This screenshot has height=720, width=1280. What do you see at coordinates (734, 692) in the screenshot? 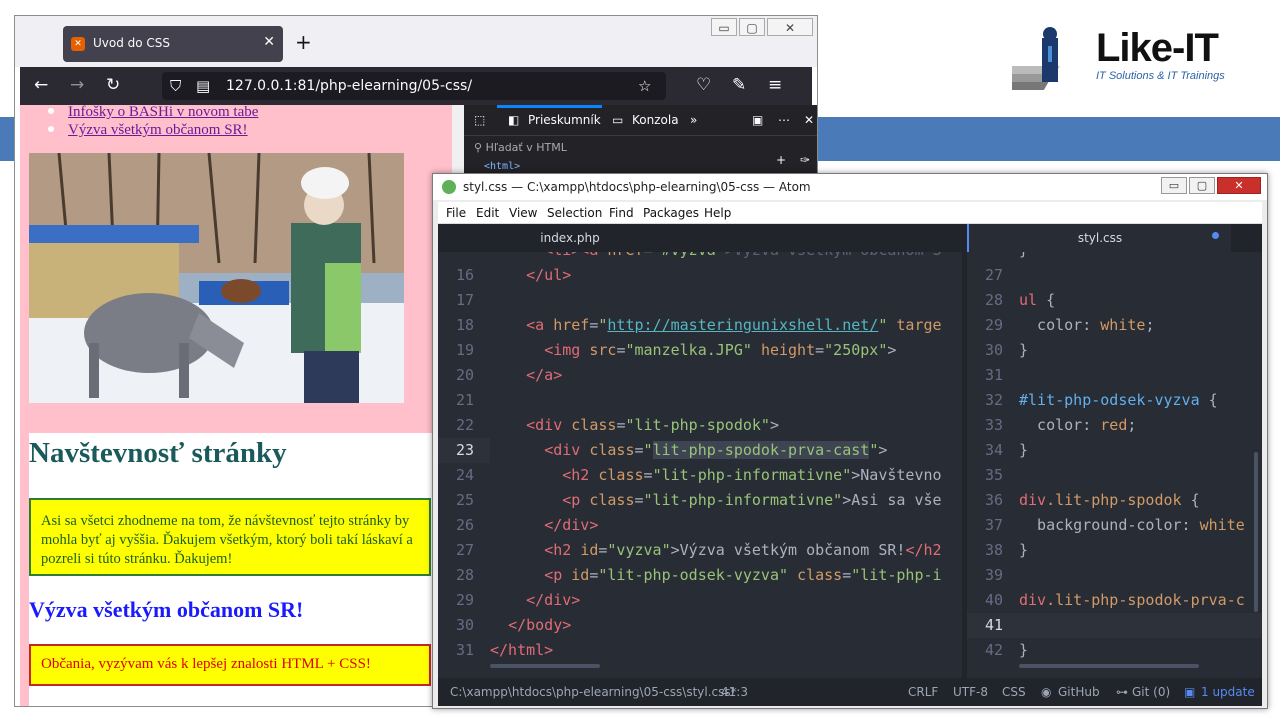
I see `cursor-position: 41:3` at bounding box center [734, 692].